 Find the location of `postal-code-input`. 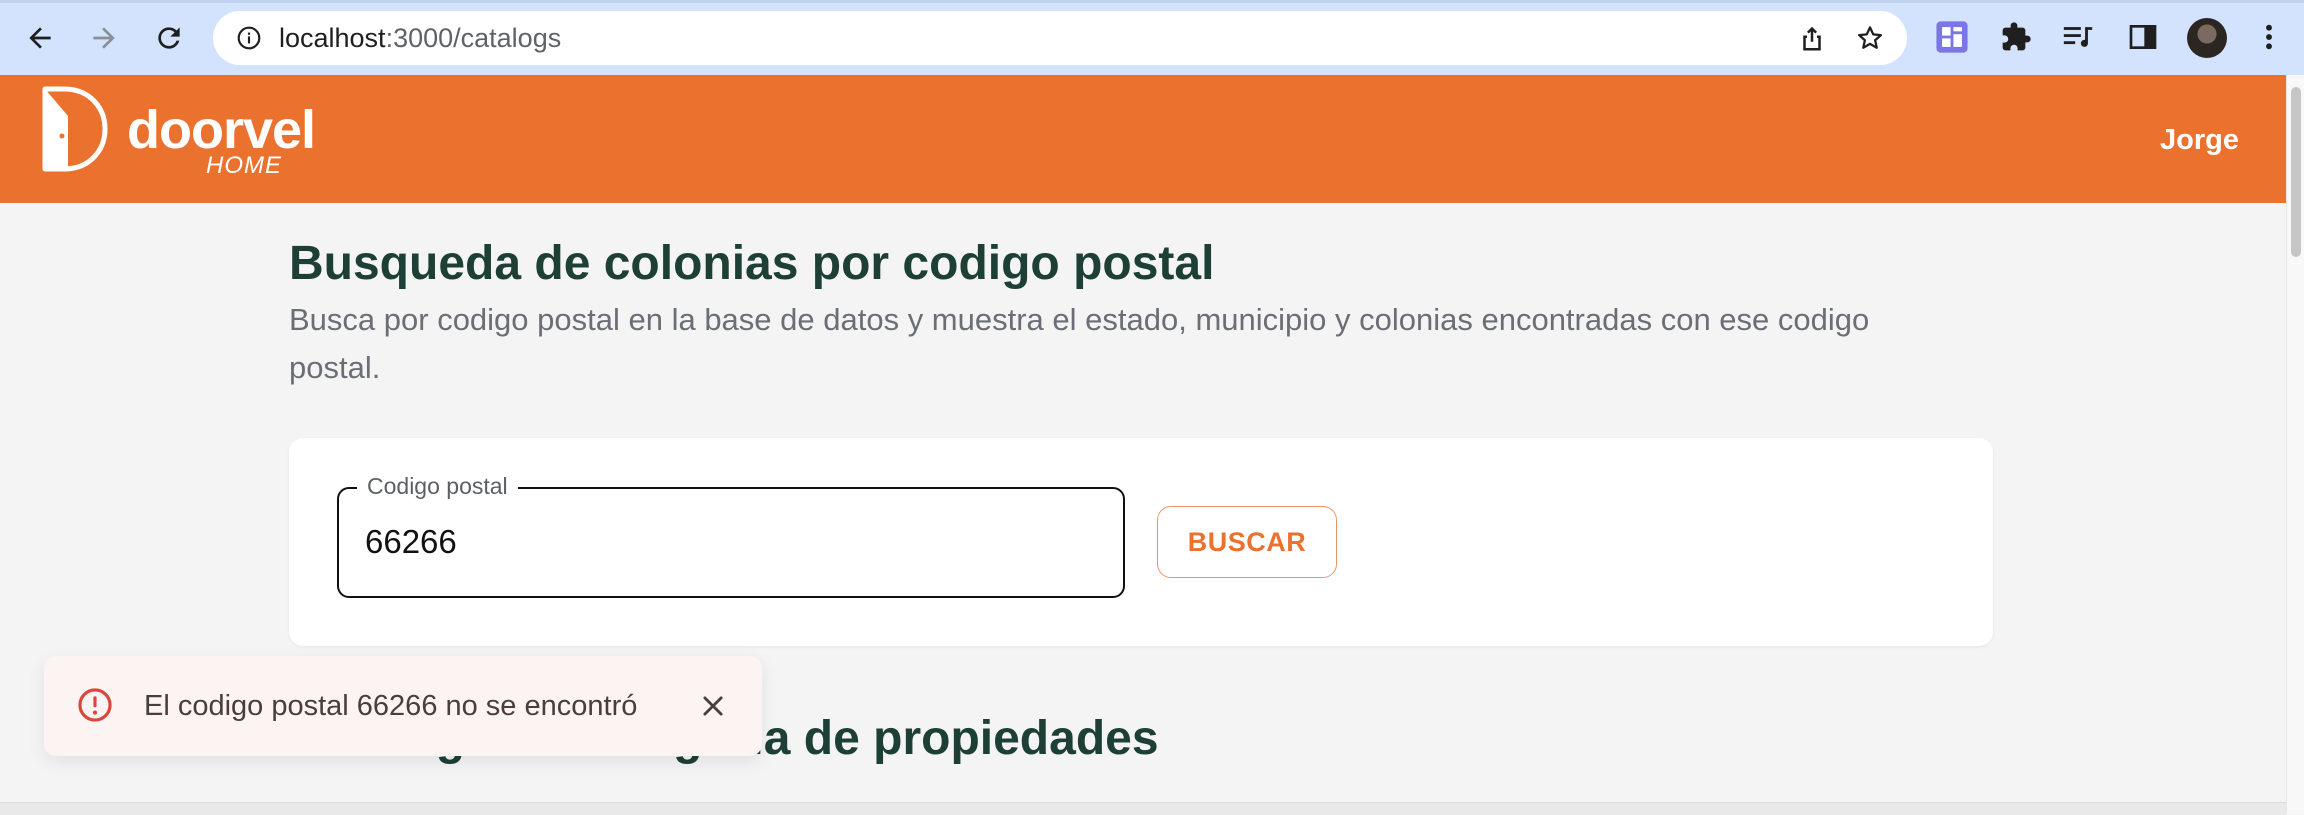

postal-code-input is located at coordinates (735, 542).